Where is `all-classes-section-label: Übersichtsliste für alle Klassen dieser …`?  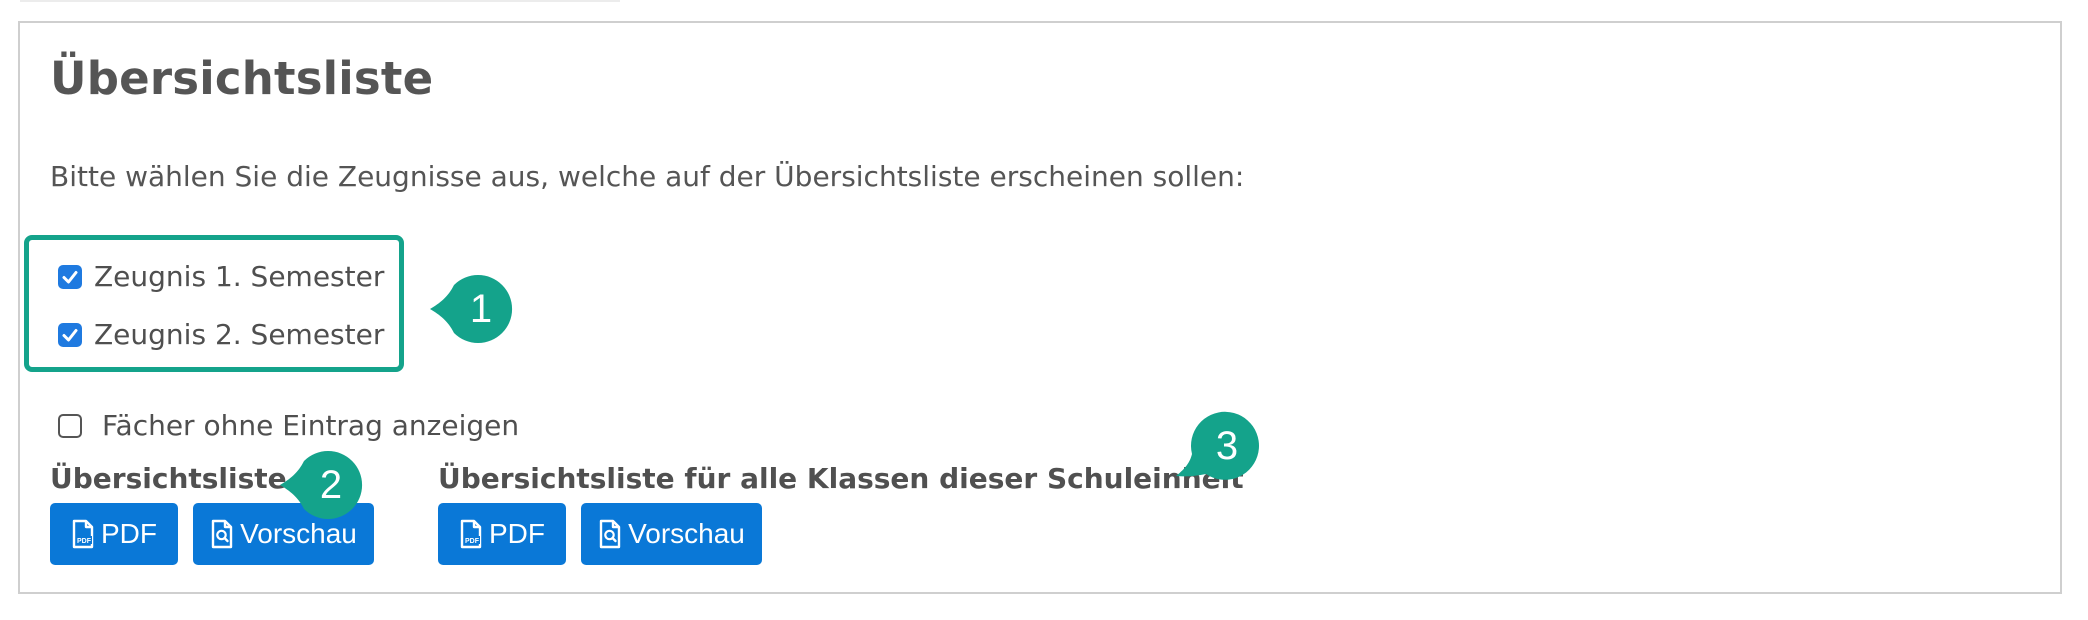 all-classes-section-label: Übersichtsliste für alle Klassen dieser … is located at coordinates (841, 478).